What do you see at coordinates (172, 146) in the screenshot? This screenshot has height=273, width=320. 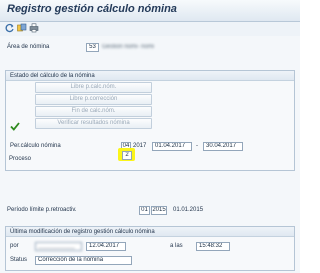 I see `period-start-field: 01.04.2017` at bounding box center [172, 146].